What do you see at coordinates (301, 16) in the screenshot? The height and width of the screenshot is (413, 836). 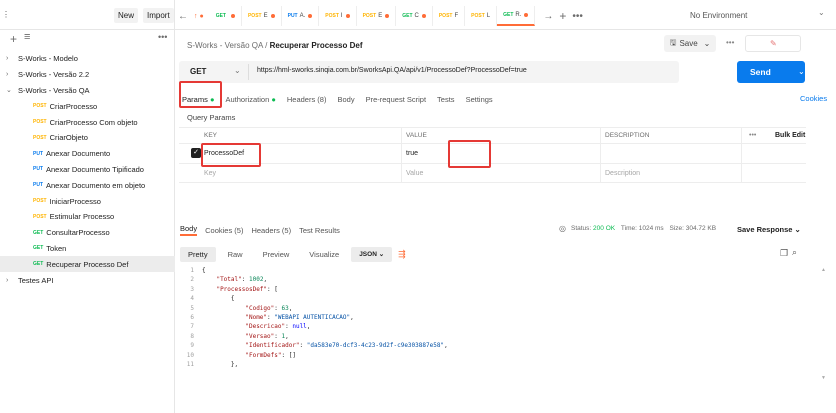 I see `tab-request: PUT A.` at bounding box center [301, 16].